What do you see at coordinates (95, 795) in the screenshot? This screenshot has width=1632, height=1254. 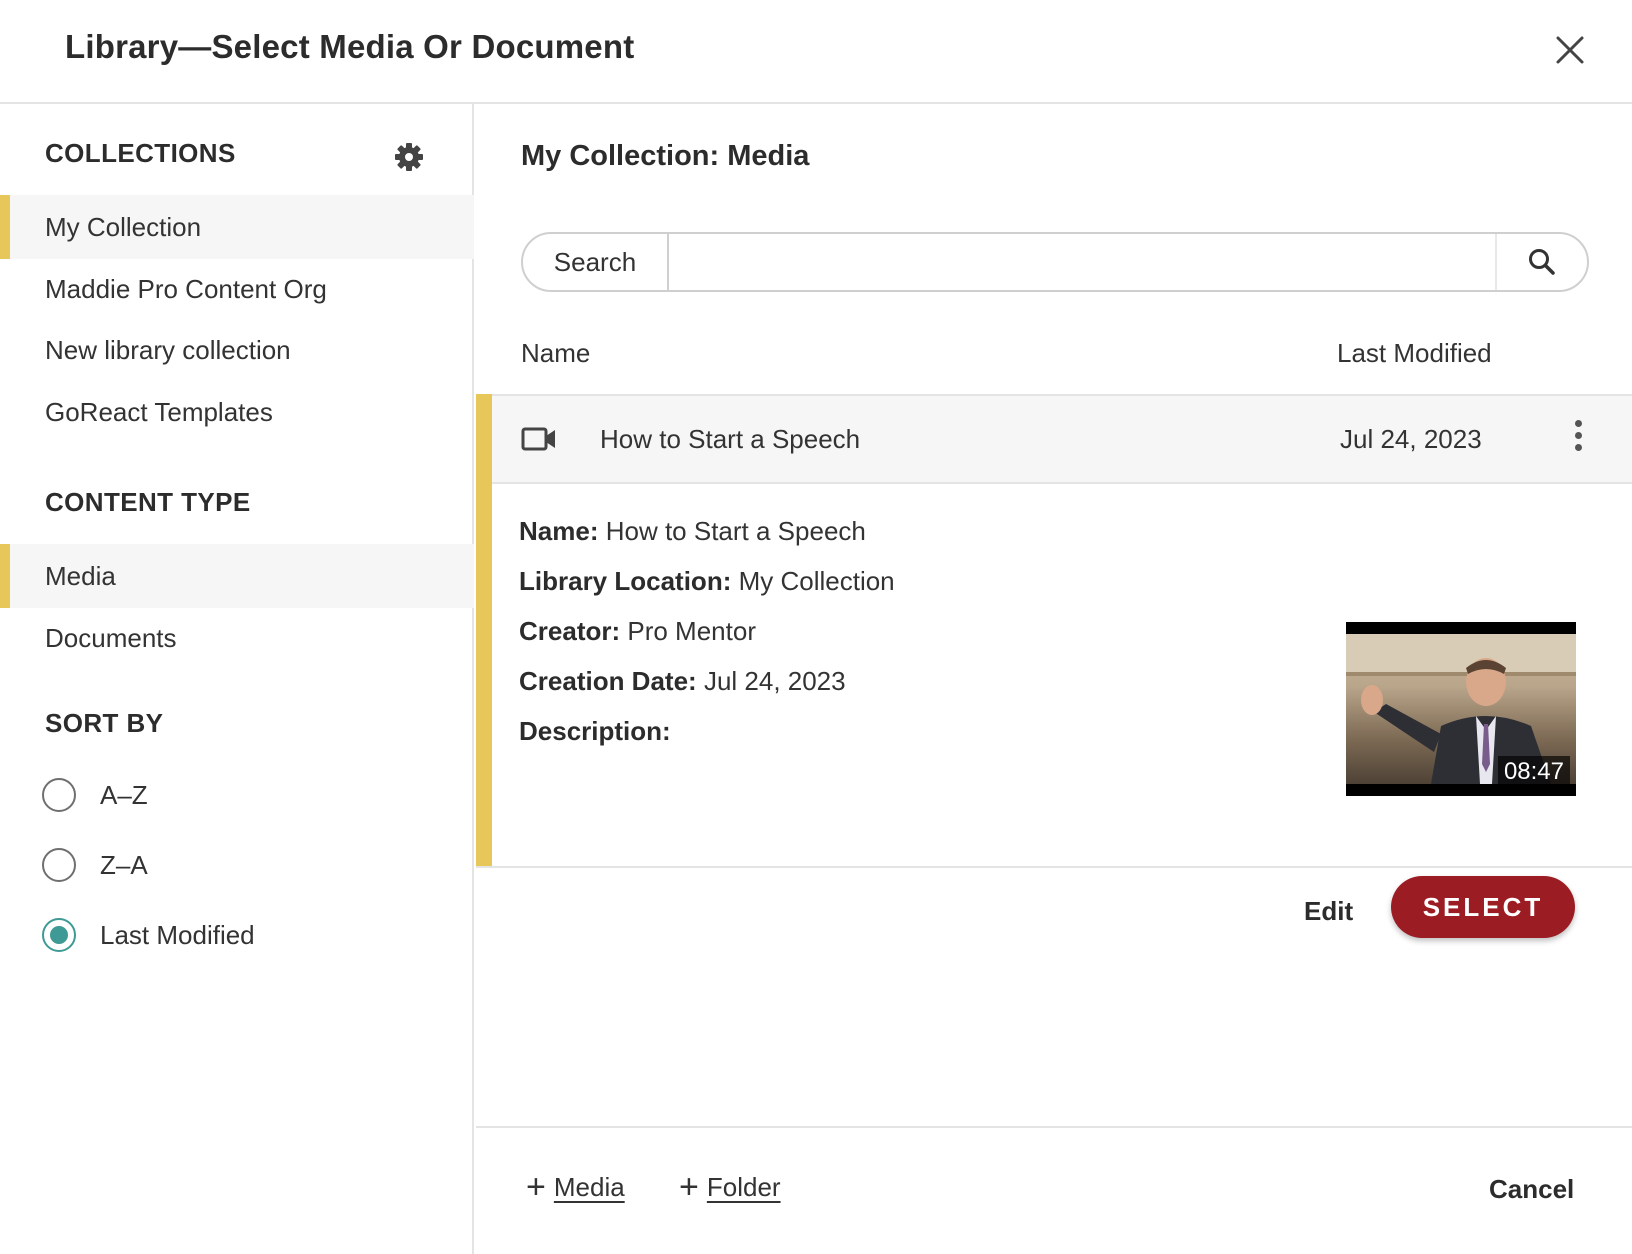 I see `sort-option-a-z: A–Z` at bounding box center [95, 795].